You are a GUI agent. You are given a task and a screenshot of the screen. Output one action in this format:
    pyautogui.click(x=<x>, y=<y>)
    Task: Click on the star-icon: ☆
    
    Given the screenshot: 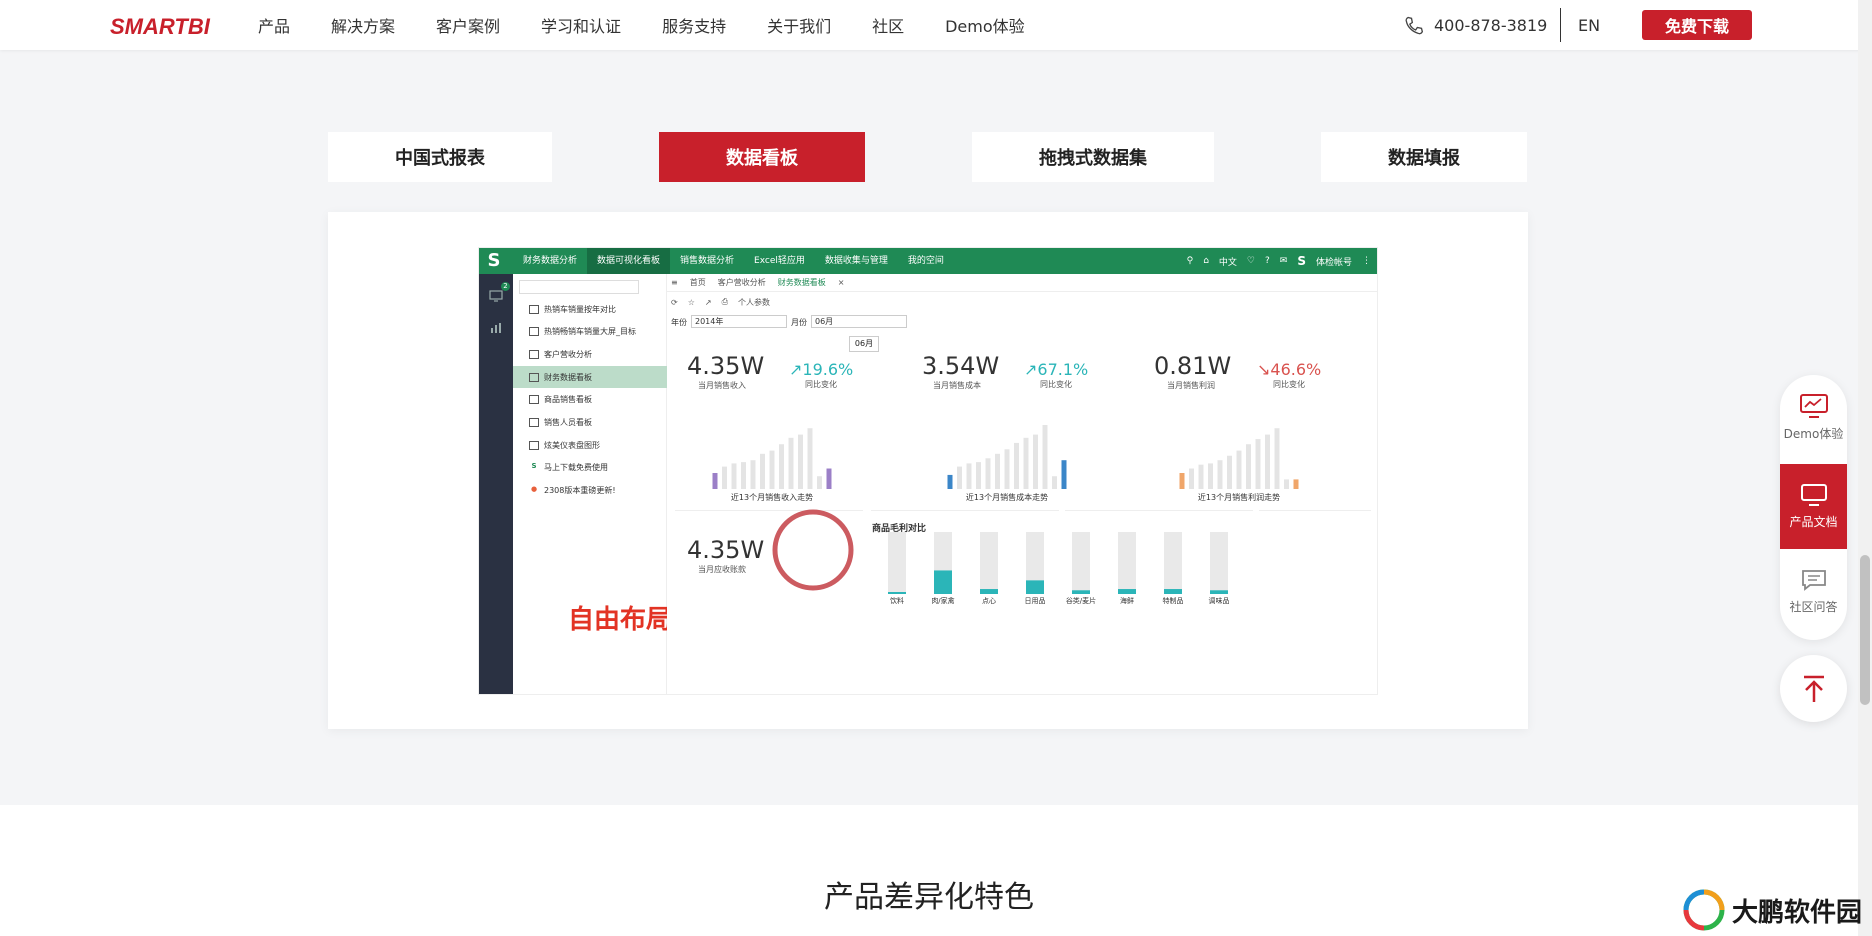 What is the action you would take?
    pyautogui.click(x=691, y=302)
    